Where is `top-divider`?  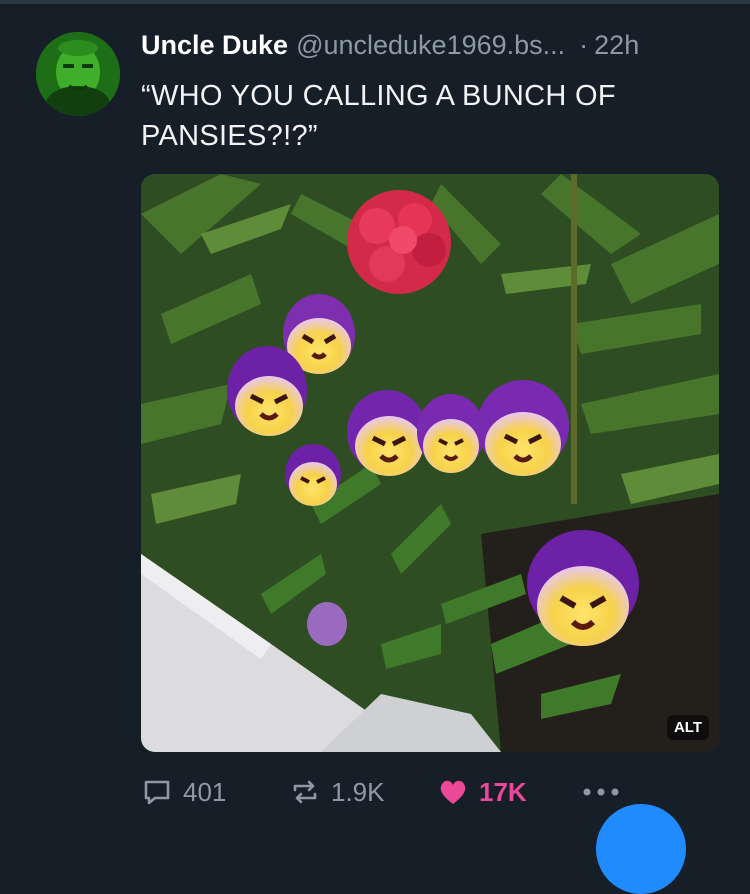
top-divider is located at coordinates (375, 2).